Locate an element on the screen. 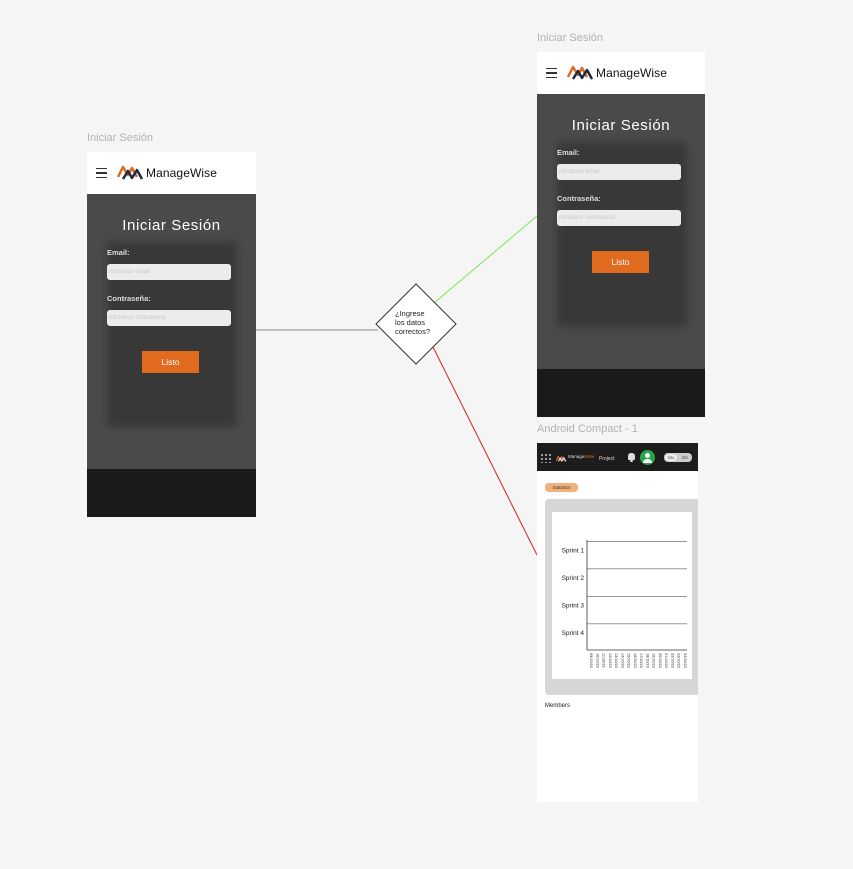 This screenshot has height=869, width=853. x-tick-label: 15/10/23 is located at coordinates (629, 660).